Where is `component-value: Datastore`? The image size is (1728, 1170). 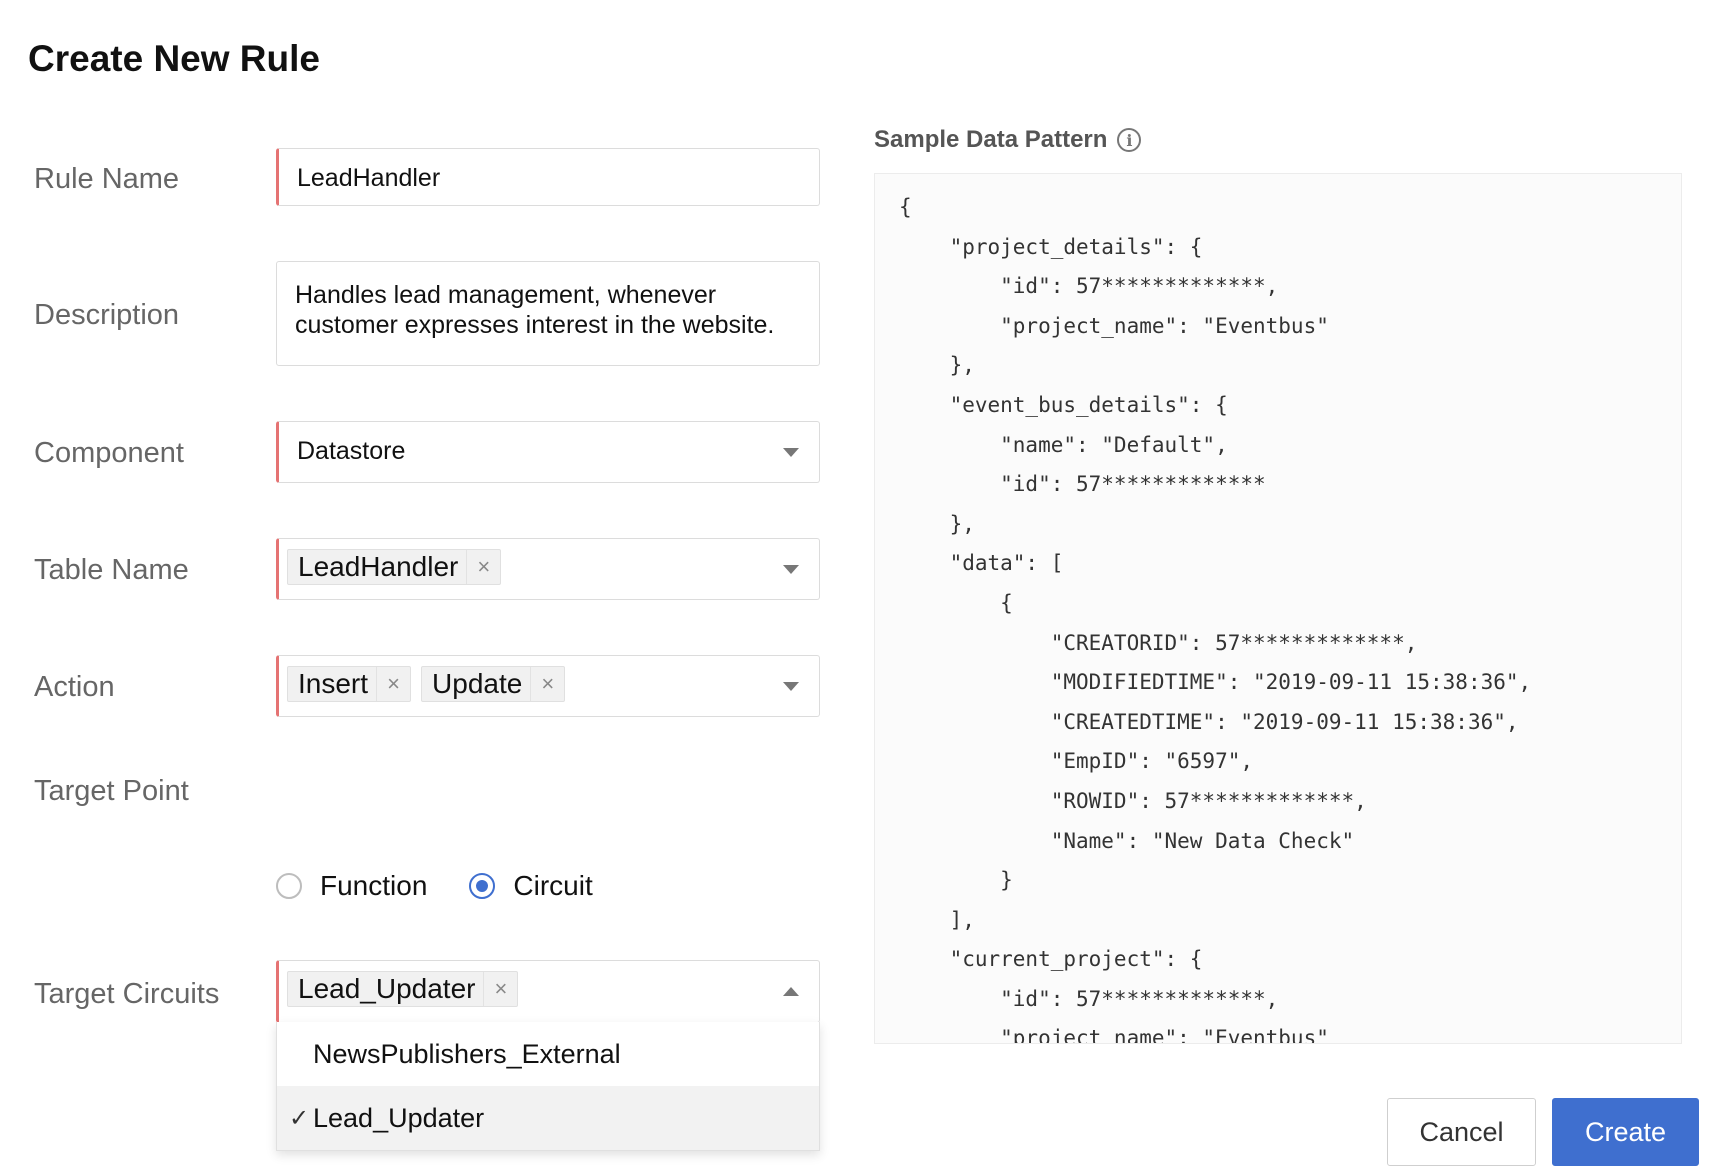
component-value: Datastore is located at coordinates (351, 451).